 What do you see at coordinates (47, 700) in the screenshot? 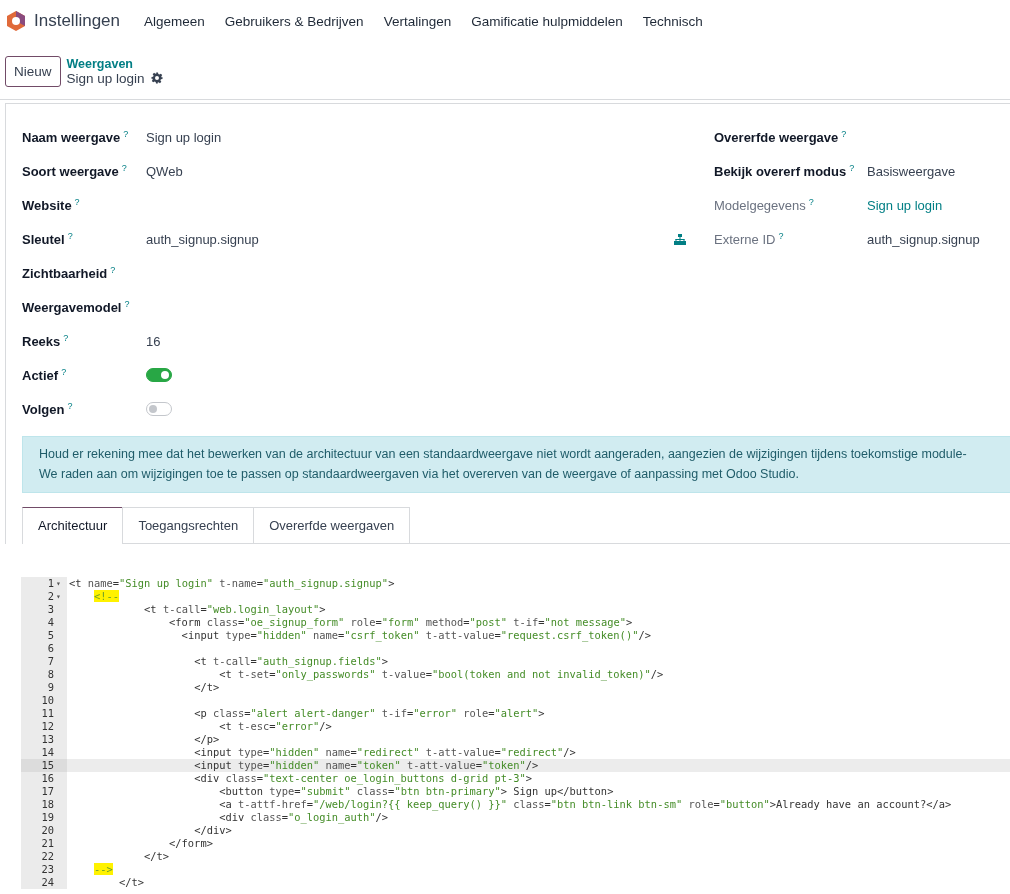
I see `line-number: 10` at bounding box center [47, 700].